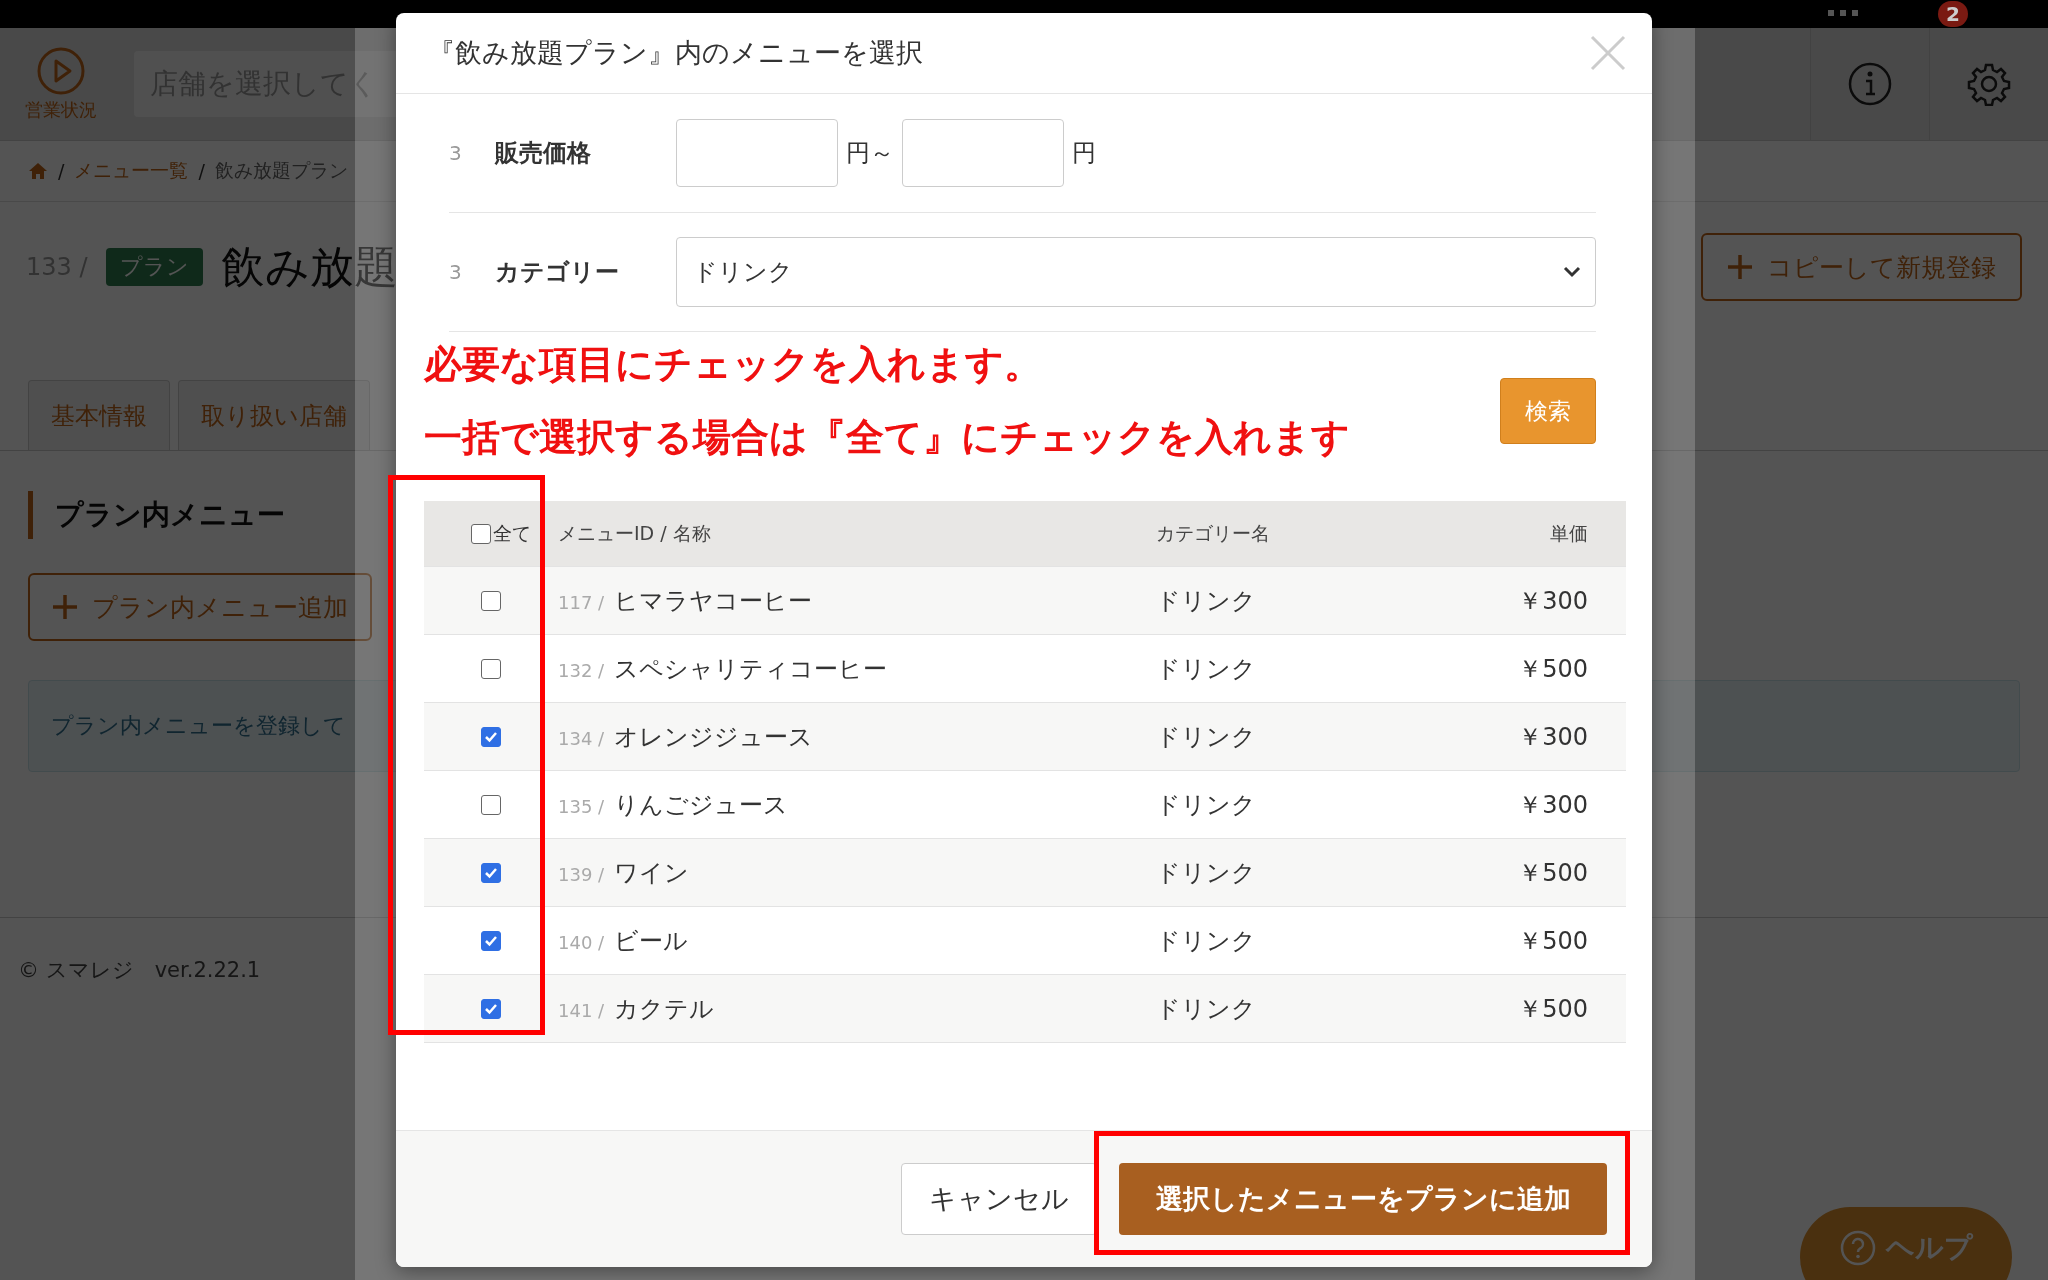  What do you see at coordinates (274, 415) in the screenshot?
I see `tab: 取り扱い店舗` at bounding box center [274, 415].